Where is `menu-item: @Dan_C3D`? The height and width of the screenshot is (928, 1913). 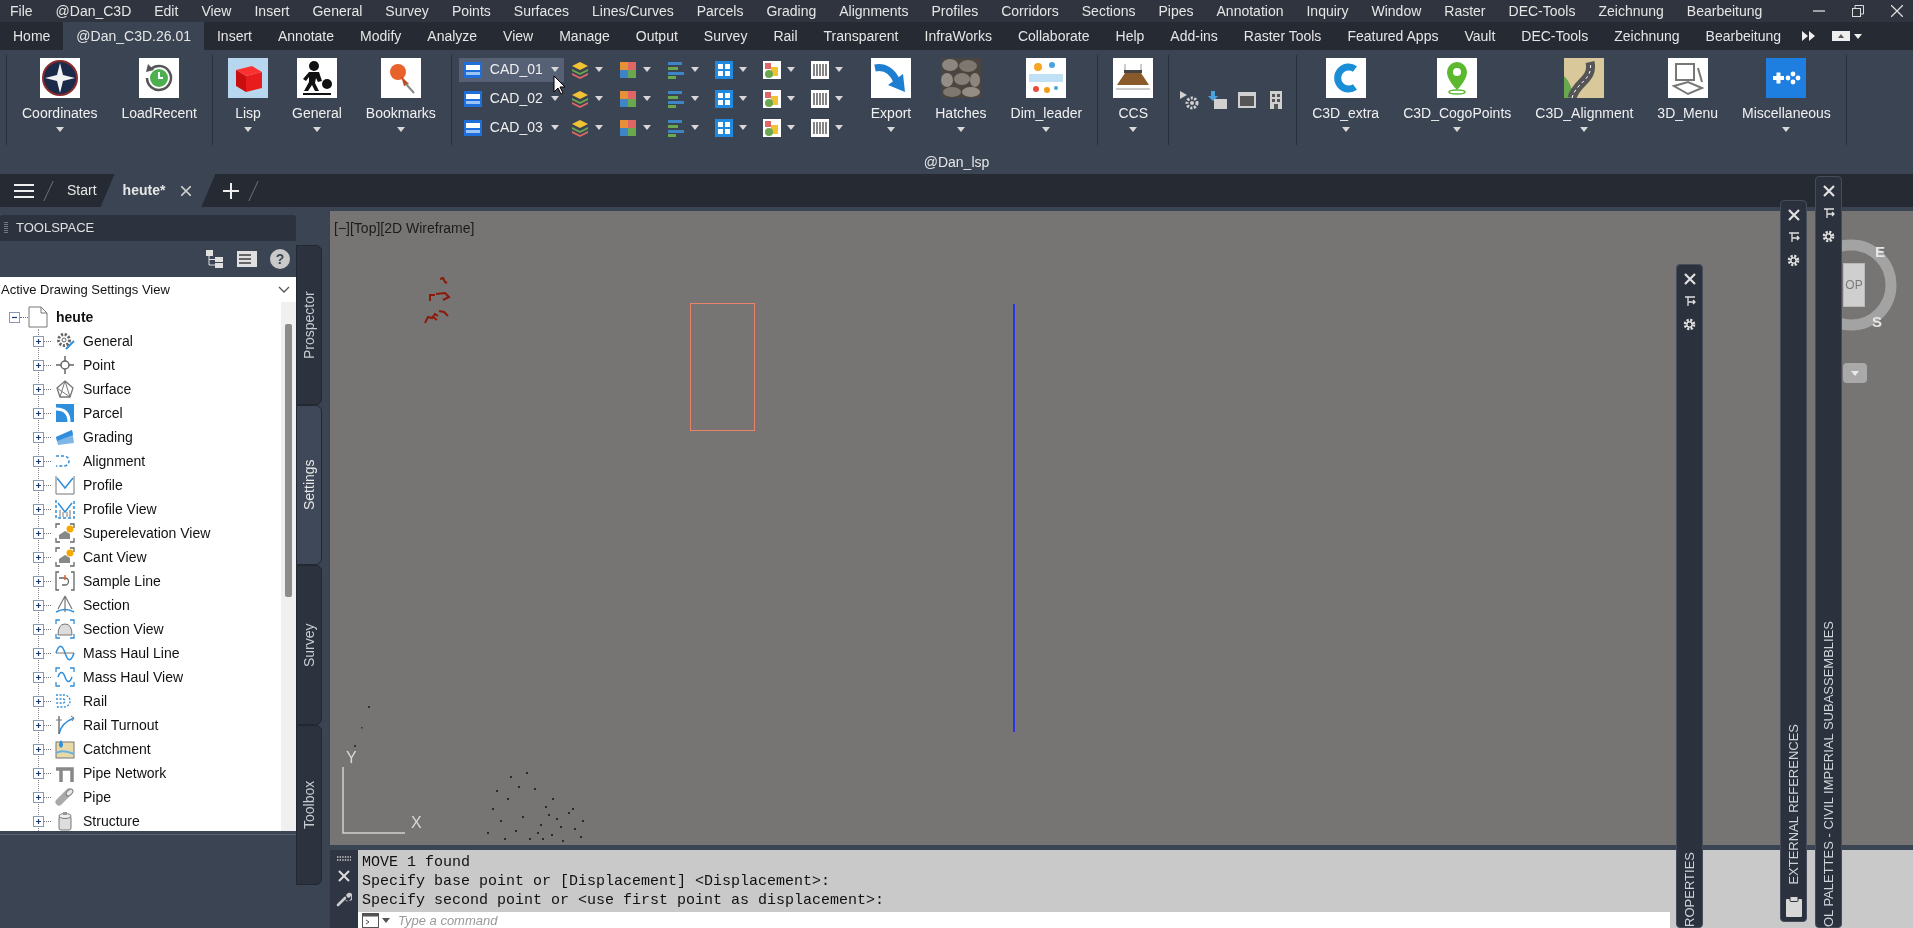 menu-item: @Dan_C3D is located at coordinates (93, 11).